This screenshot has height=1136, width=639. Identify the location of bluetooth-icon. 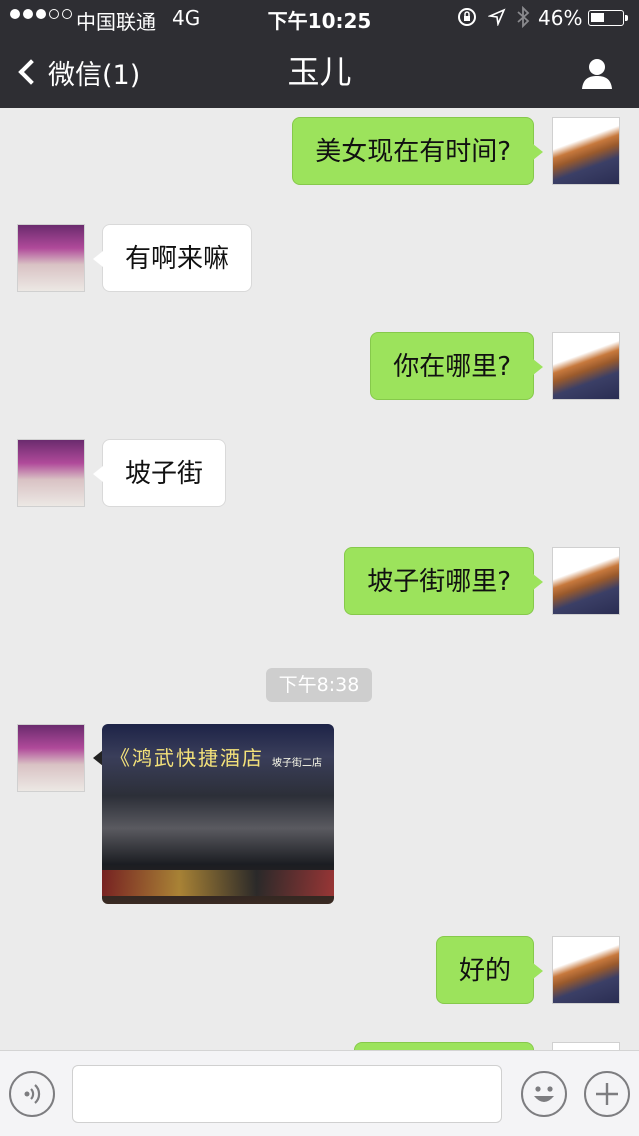
(523, 17).